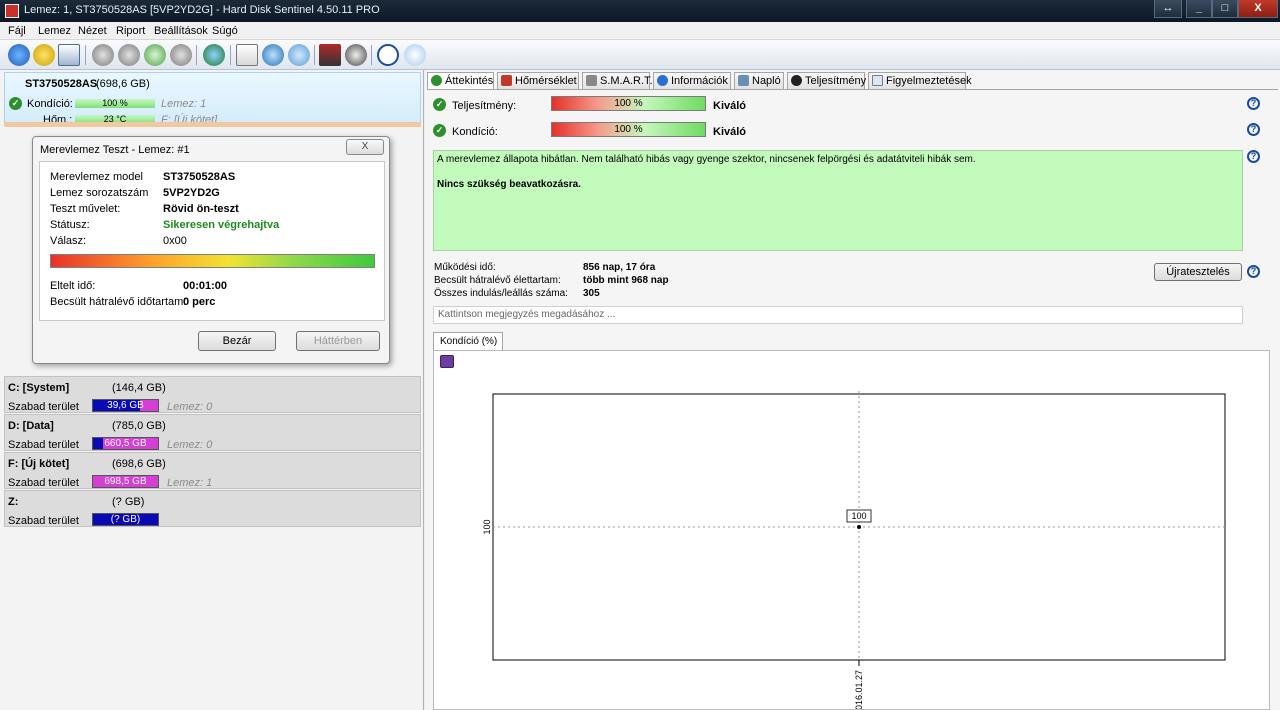  I want to click on volume-free-bar: 39,6 GB, so click(125, 405).